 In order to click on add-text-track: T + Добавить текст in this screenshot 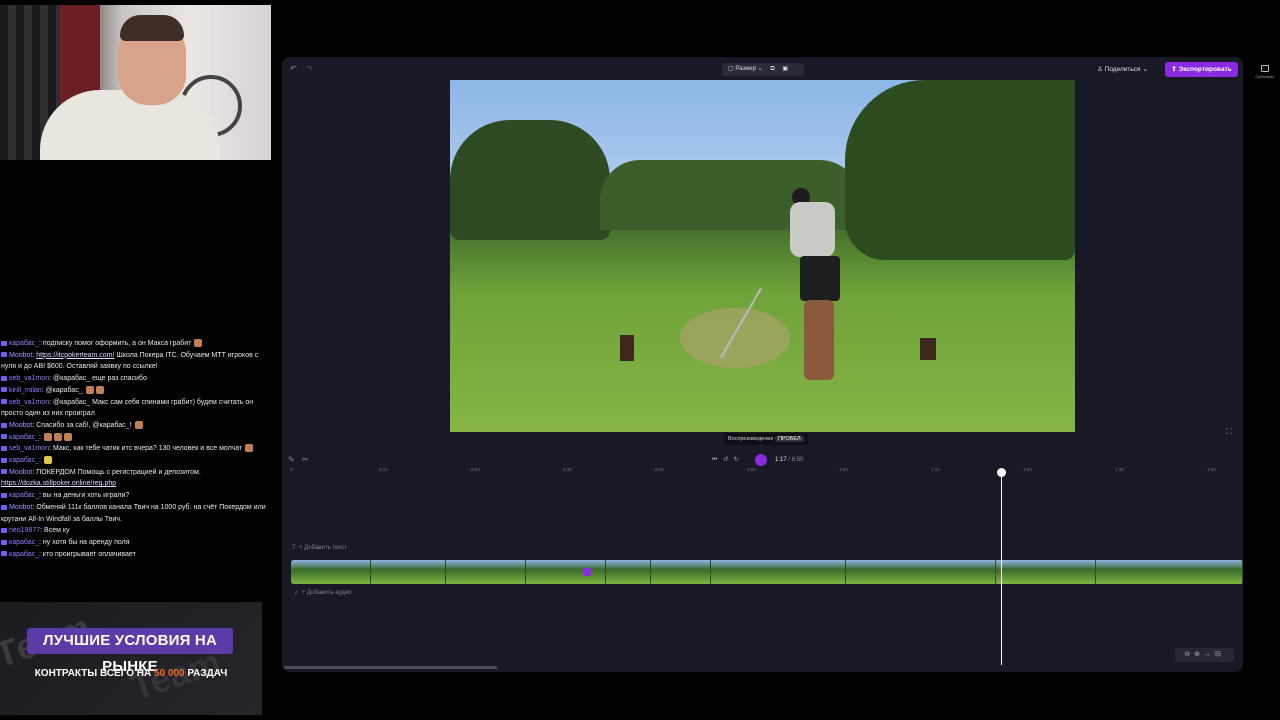, I will do `click(319, 548)`.